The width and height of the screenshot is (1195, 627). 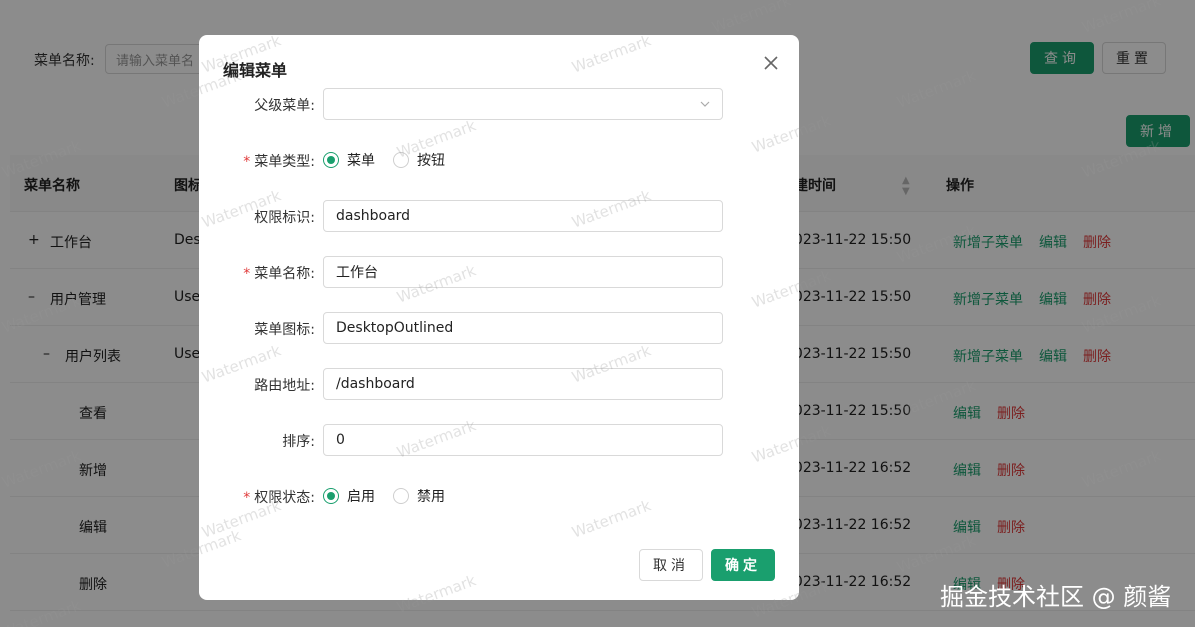 What do you see at coordinates (771, 63) in the screenshot?
I see `close-icon` at bounding box center [771, 63].